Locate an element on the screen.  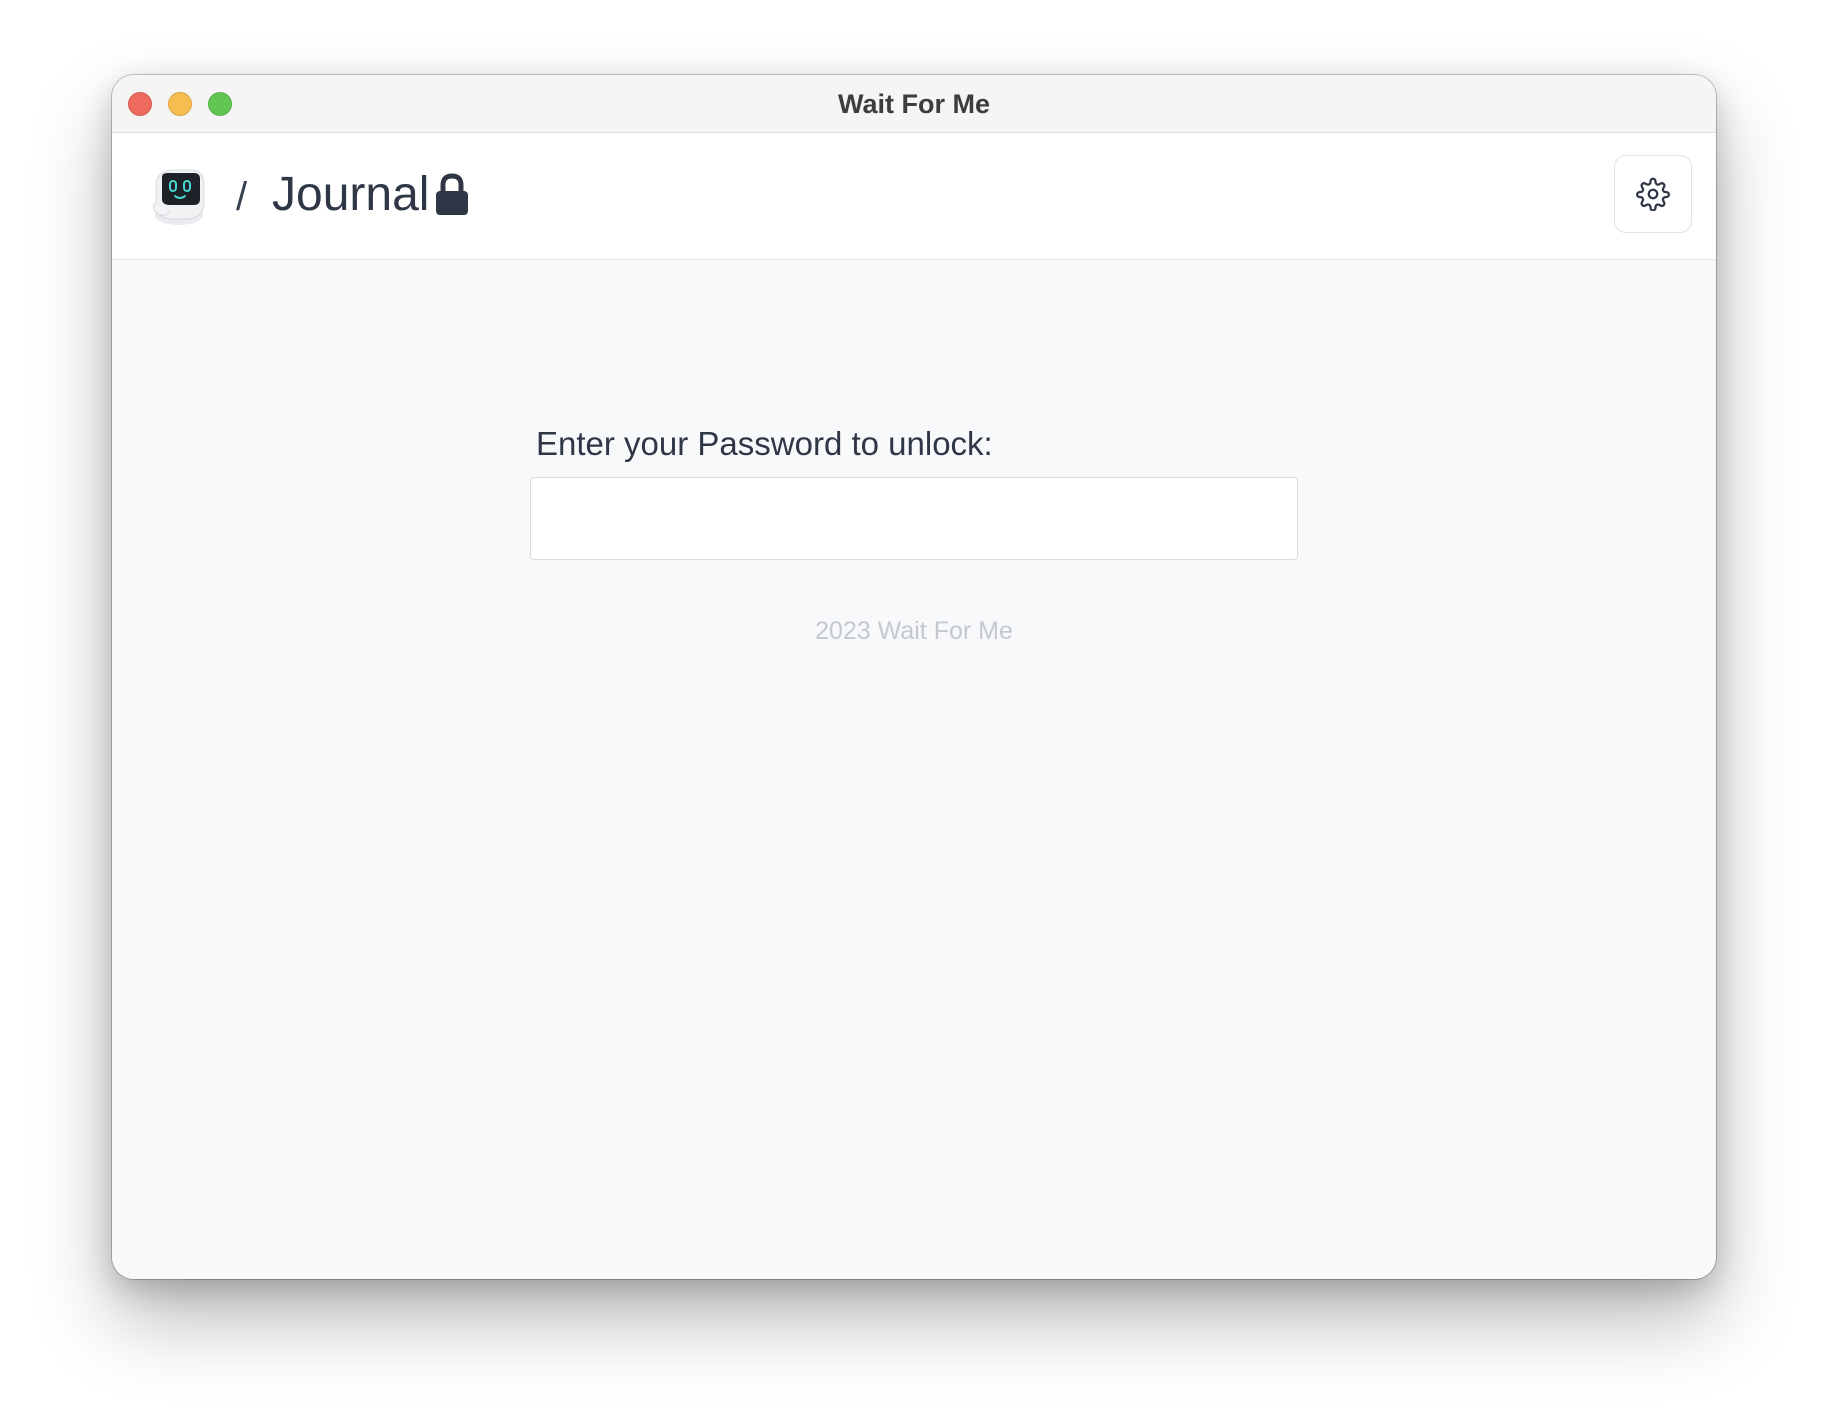
password-input is located at coordinates (914, 518).